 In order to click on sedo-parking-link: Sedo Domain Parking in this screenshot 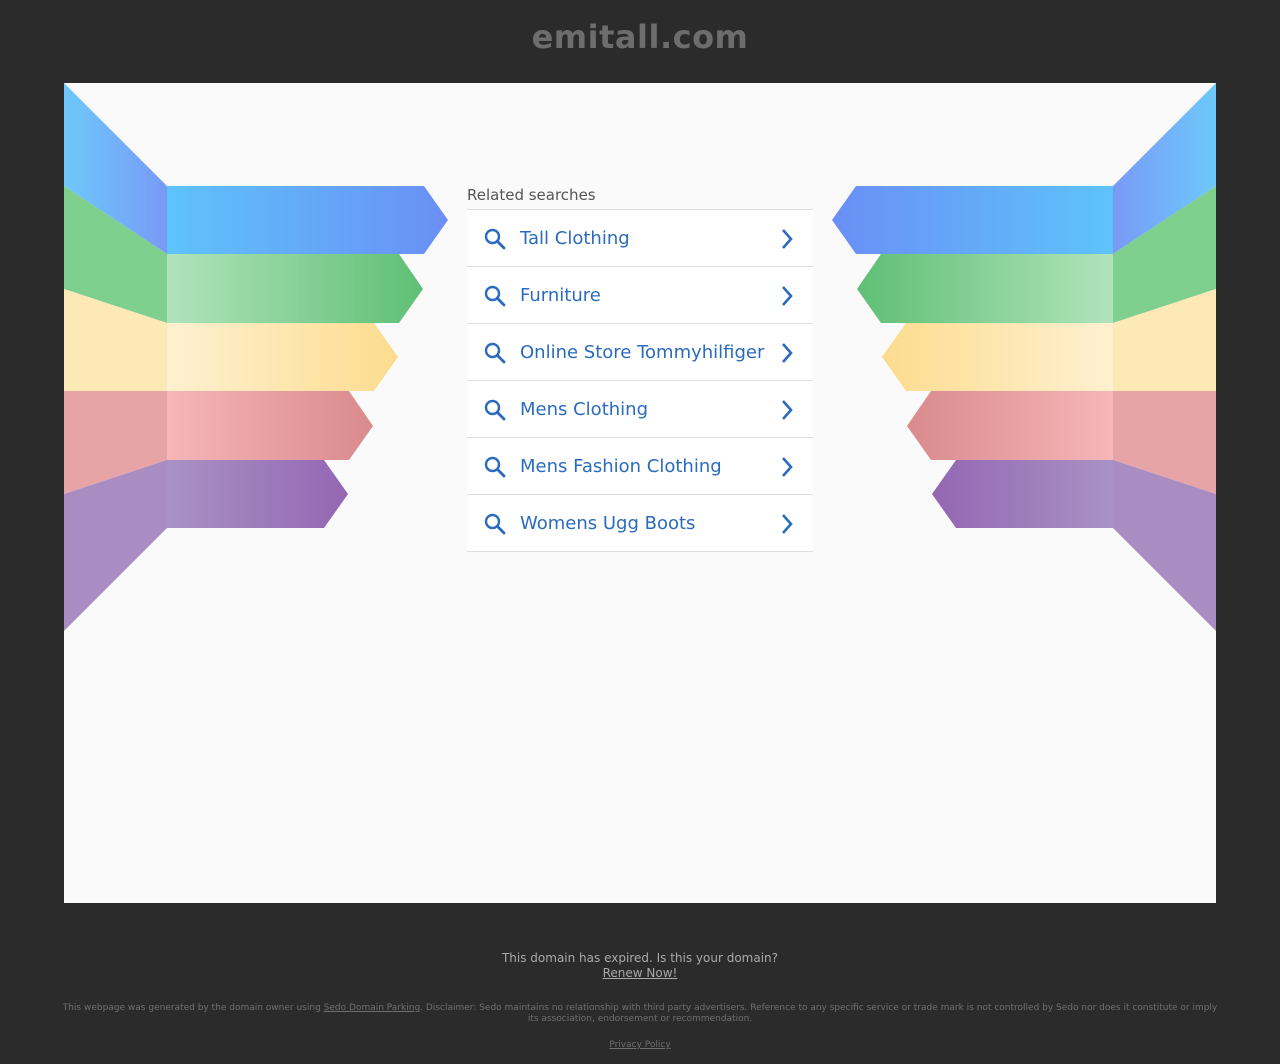, I will do `click(372, 1008)`.